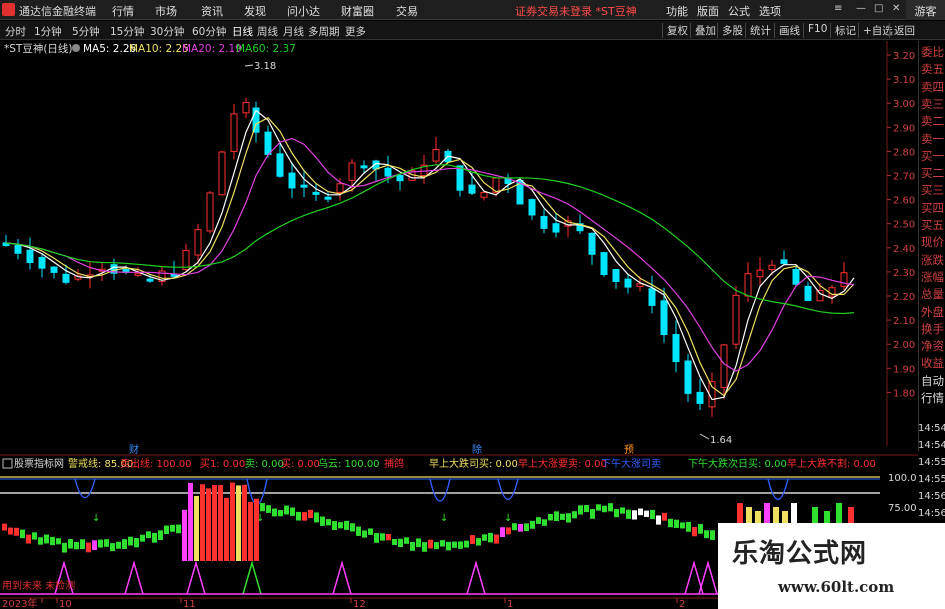  I want to click on menu-faxian: 发现, so click(255, 11).